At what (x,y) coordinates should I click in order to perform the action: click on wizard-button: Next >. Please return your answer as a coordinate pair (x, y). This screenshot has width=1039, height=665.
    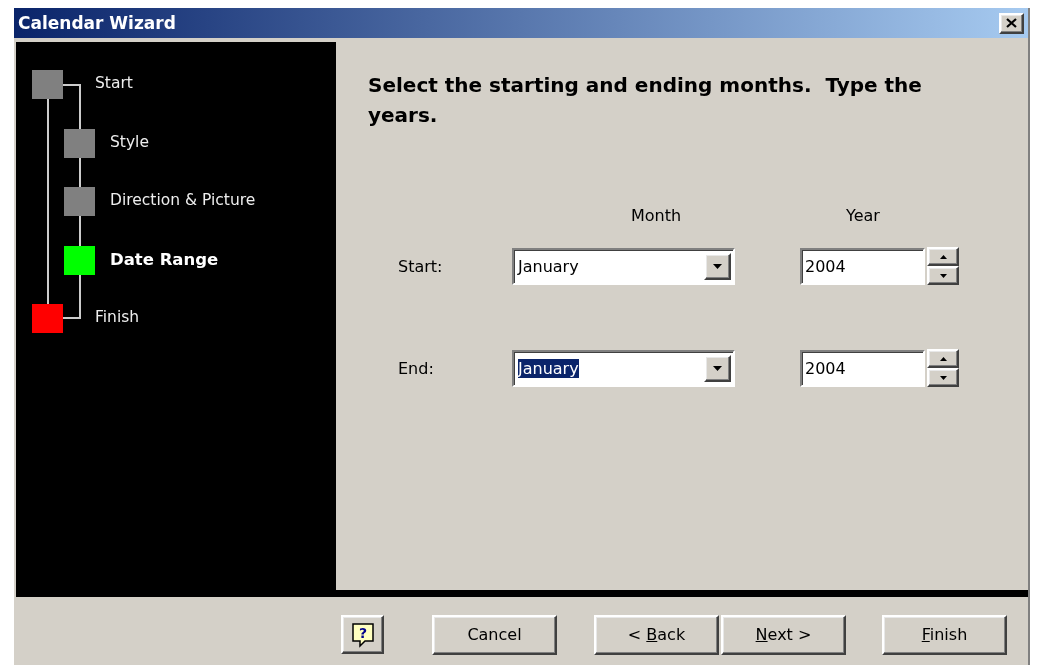
    Looking at the image, I should click on (783, 634).